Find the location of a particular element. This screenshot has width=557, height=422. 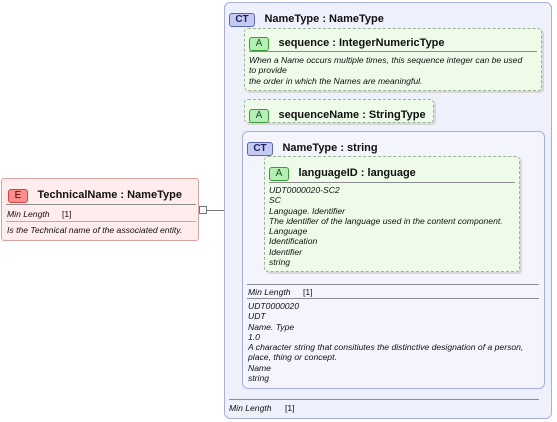

inner-type-facet-name: Min Length is located at coordinates (269, 292).